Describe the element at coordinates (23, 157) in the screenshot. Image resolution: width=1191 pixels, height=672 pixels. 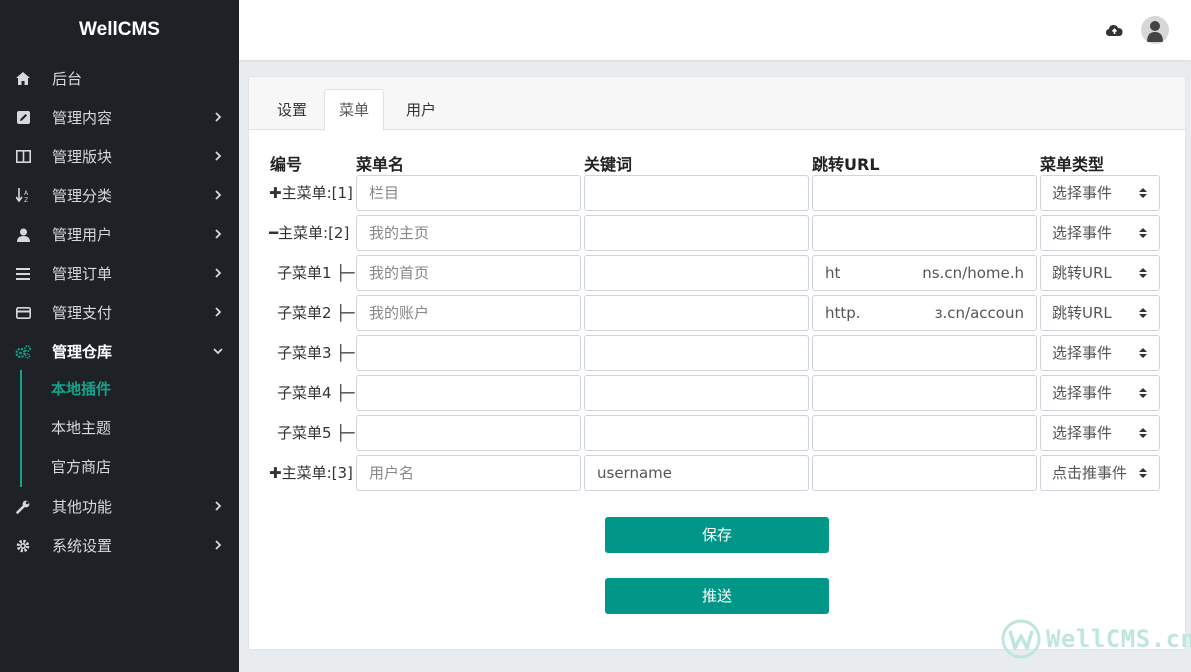
I see `columns-icon` at that location.